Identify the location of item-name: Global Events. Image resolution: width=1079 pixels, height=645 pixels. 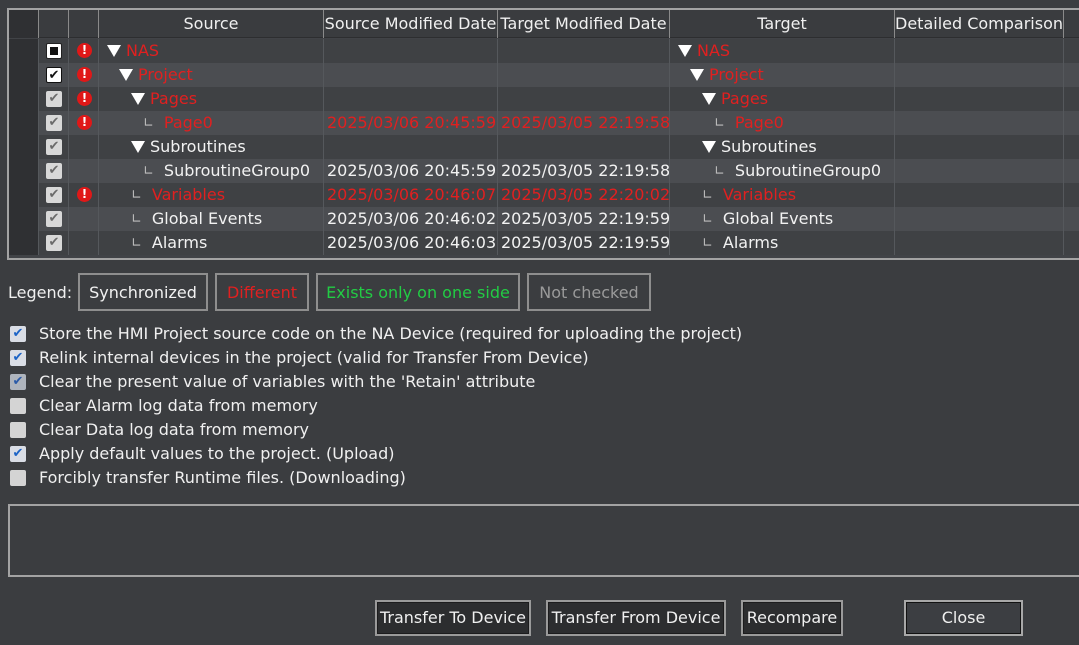
(778, 218).